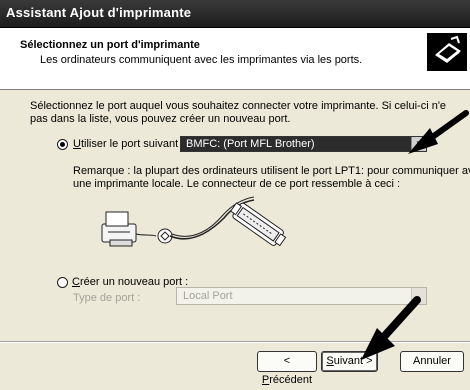 Image resolution: width=470 pixels, height=390 pixels. I want to click on port-type-value: Local Port, so click(208, 296).